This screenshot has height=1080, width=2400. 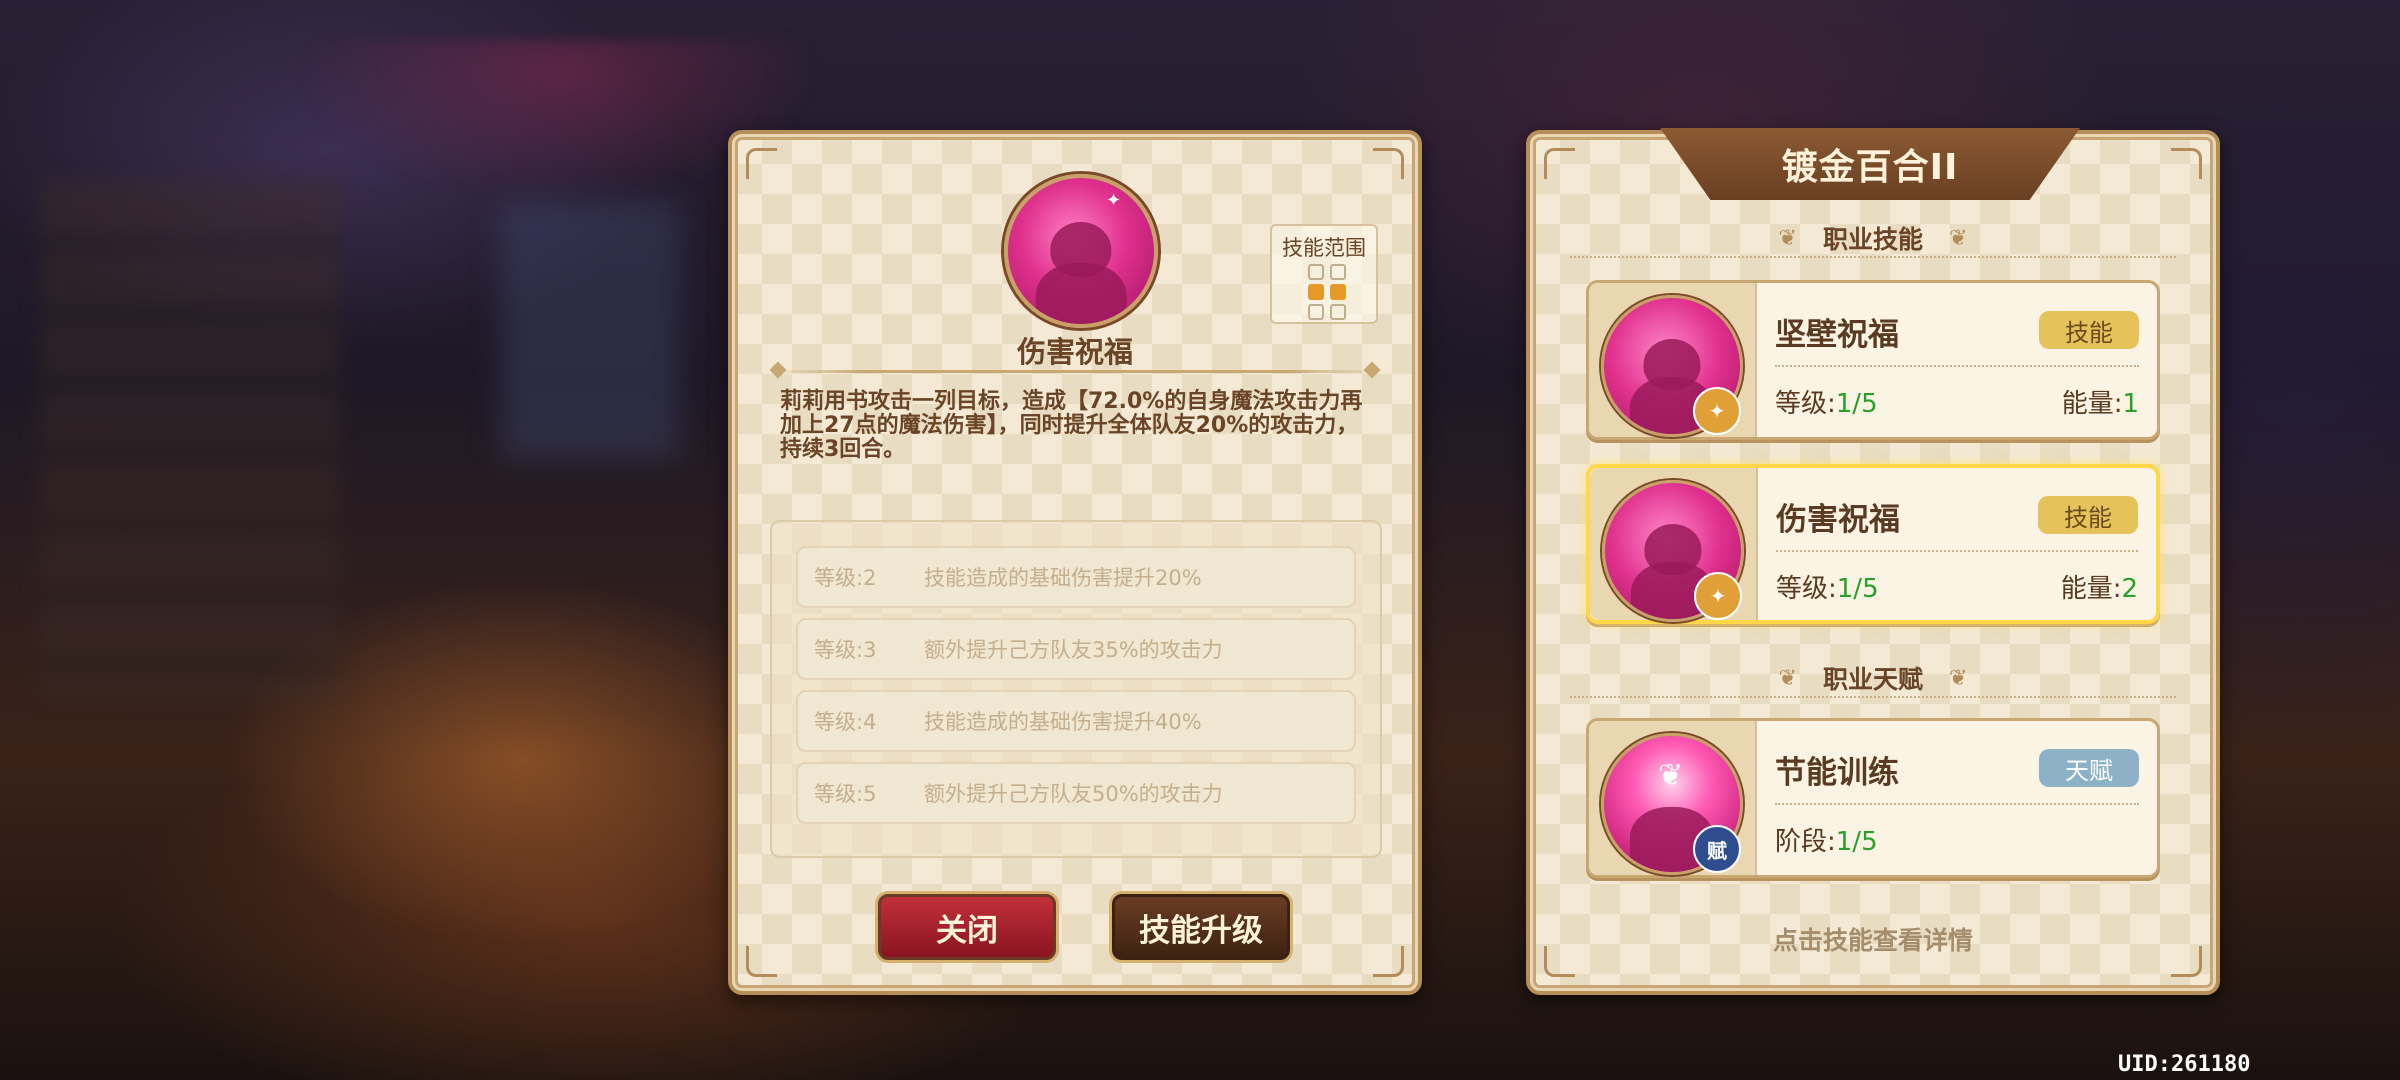 What do you see at coordinates (845, 650) in the screenshot?
I see `upgrade-level: 等级:3` at bounding box center [845, 650].